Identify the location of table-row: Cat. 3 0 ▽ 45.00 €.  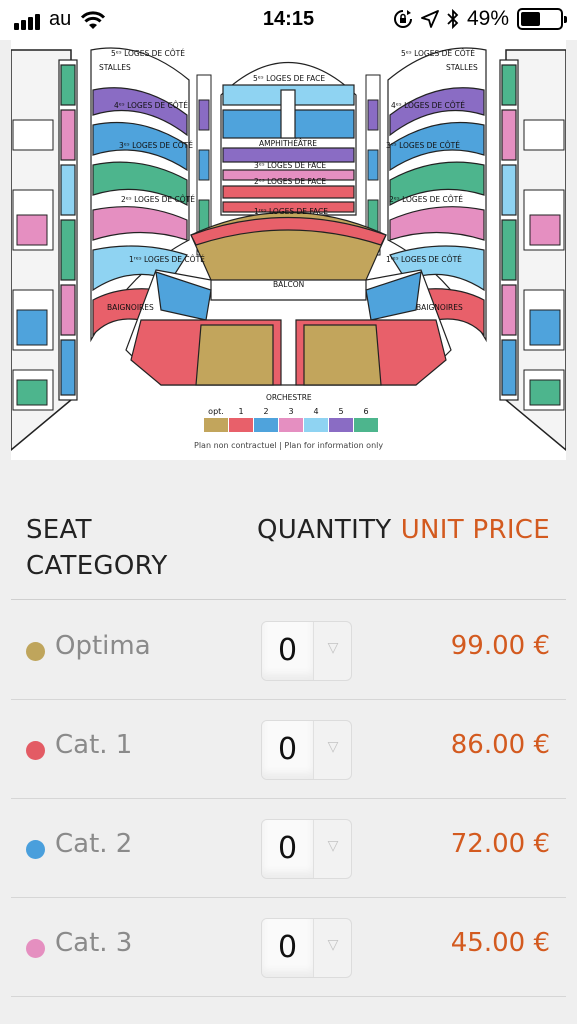
(288, 947).